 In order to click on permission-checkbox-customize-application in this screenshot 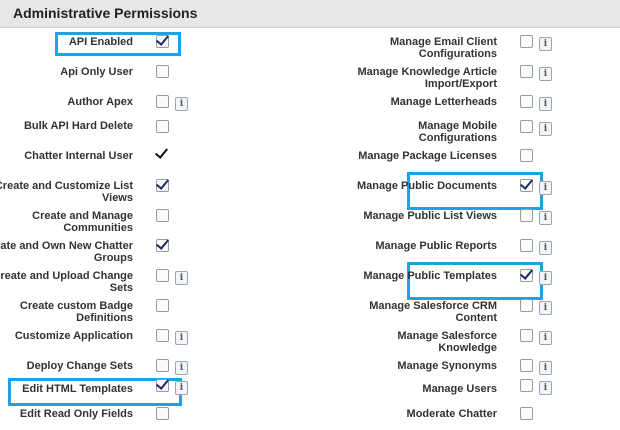, I will do `click(162, 335)`.